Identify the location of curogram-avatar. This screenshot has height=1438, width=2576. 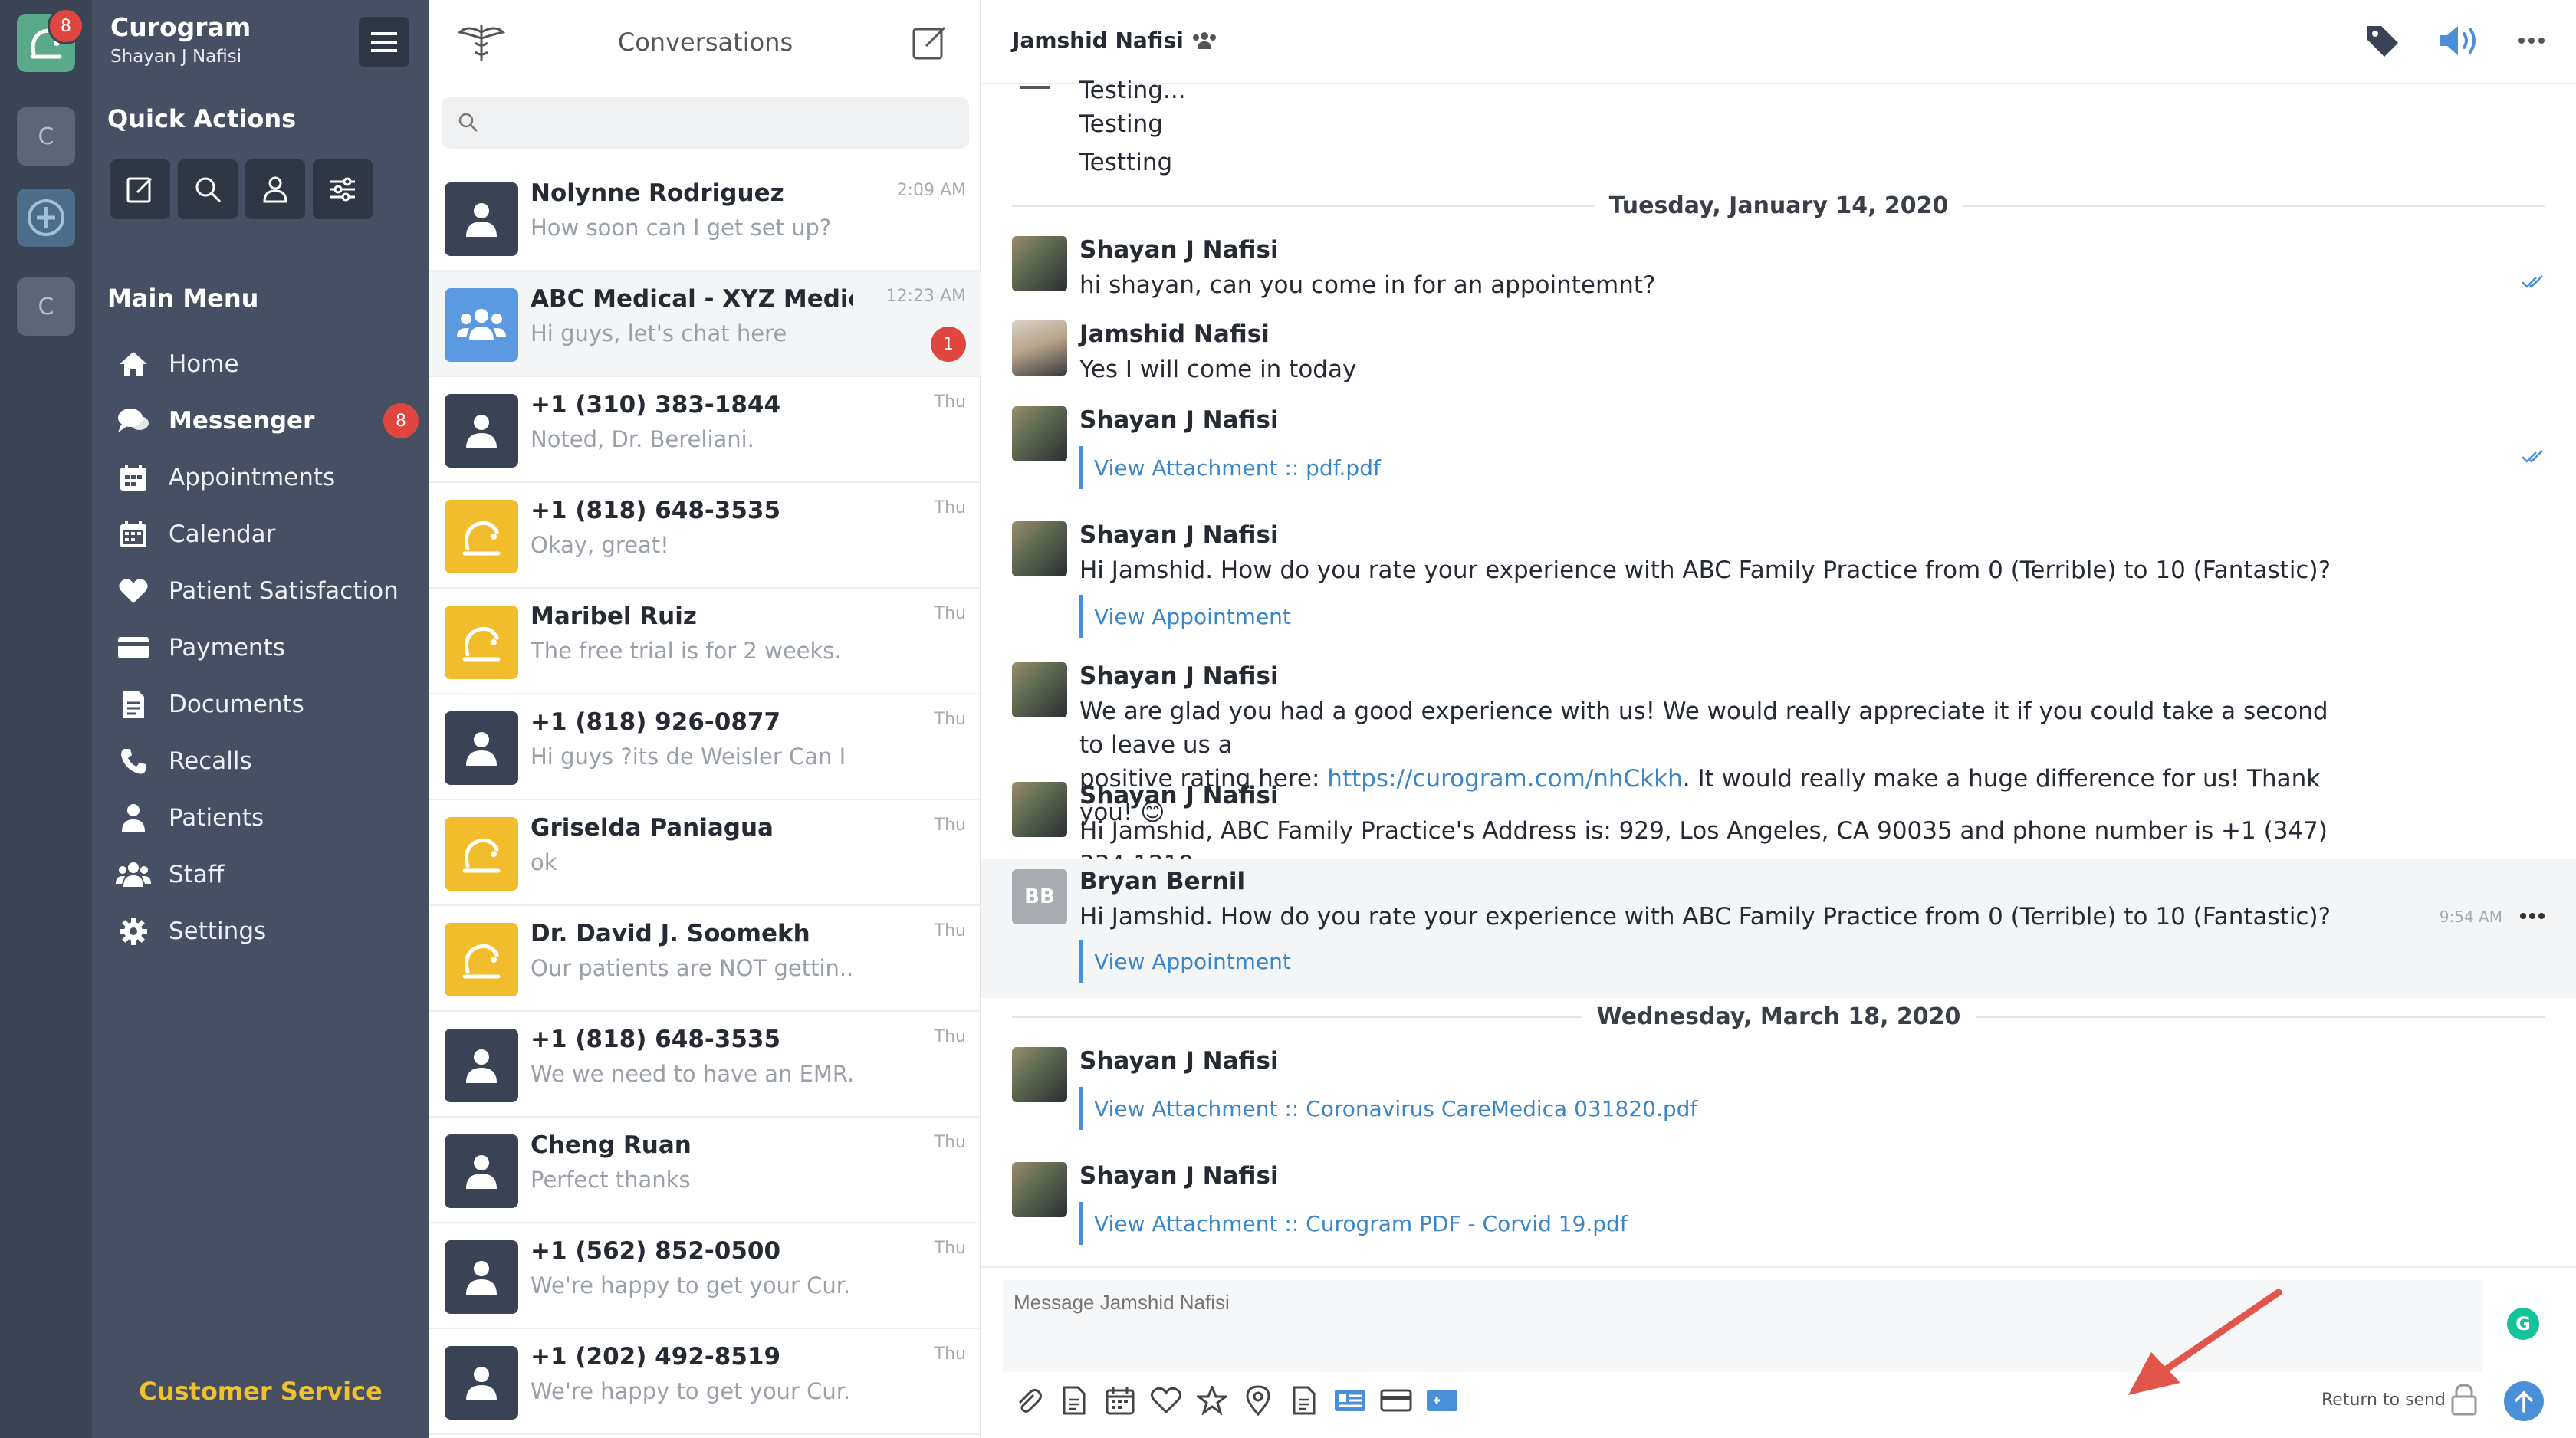
(482, 642).